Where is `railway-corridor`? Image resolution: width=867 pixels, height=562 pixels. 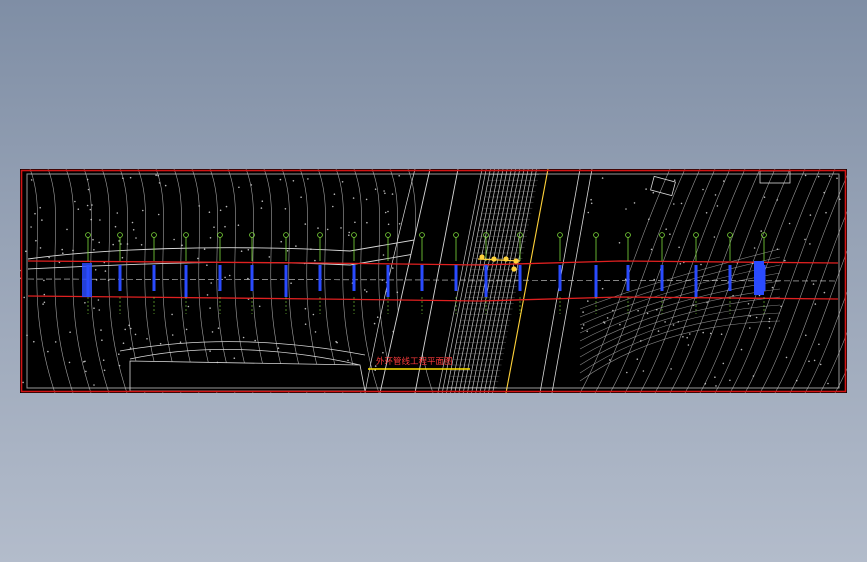
railway-corridor is located at coordinates (515, 281).